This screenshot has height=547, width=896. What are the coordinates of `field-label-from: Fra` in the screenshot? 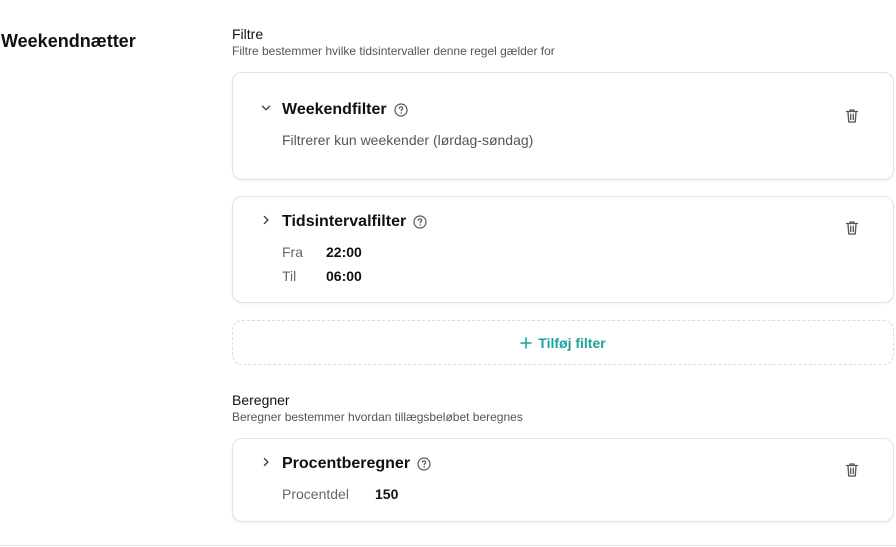 It's located at (292, 252).